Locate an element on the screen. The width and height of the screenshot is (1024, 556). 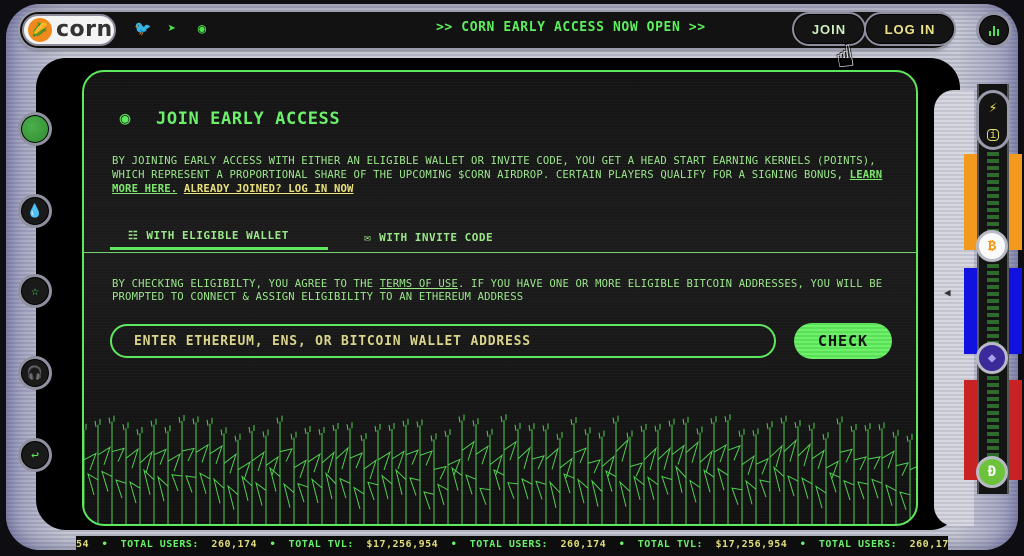
back-button: ↩ is located at coordinates (35, 455).